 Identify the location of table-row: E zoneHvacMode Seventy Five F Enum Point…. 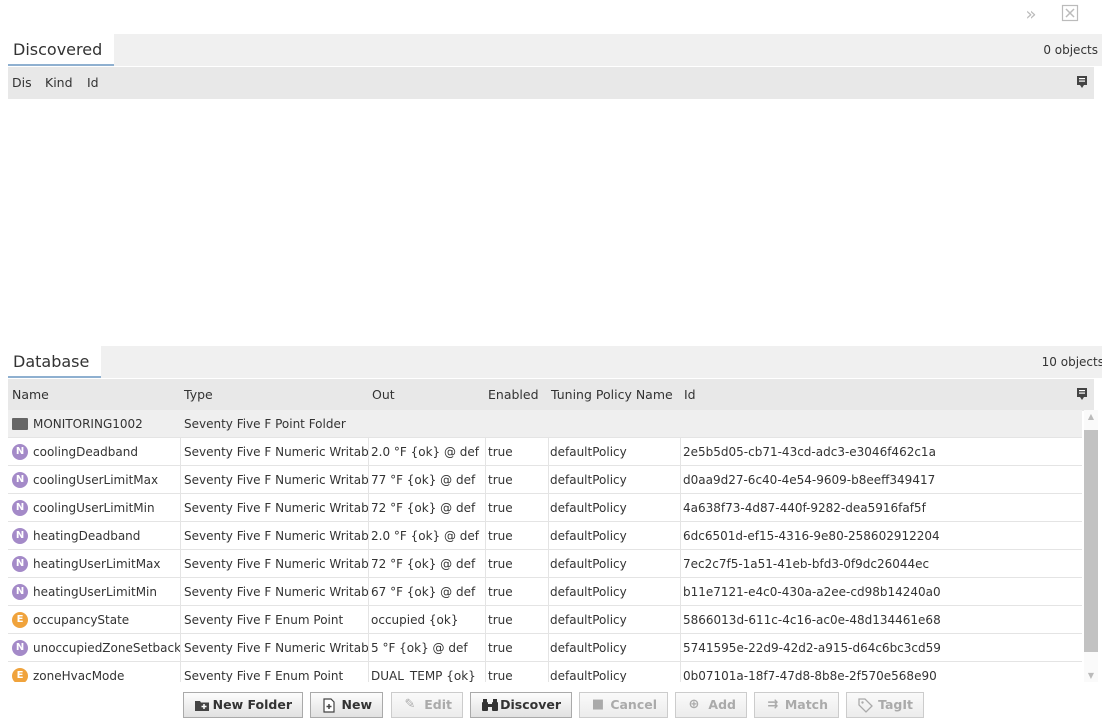
(545, 672).